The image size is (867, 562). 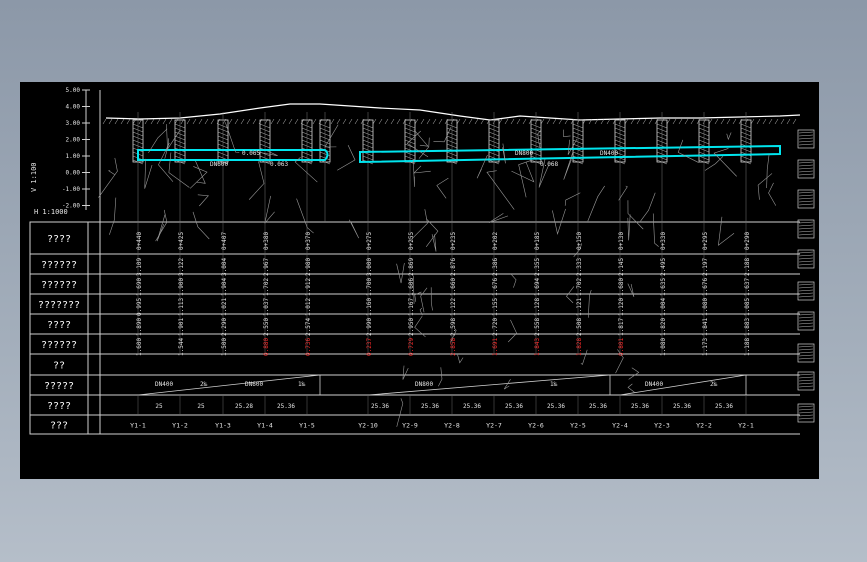 I want to click on cell-value: 3.109, so click(x=139, y=267).